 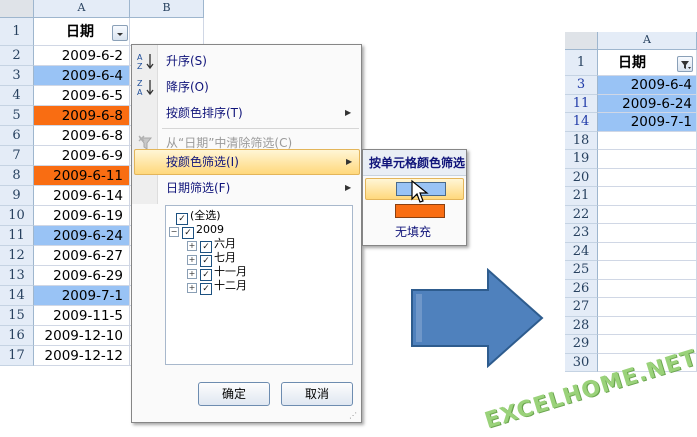 What do you see at coordinates (581, 288) in the screenshot?
I see `right-row-header: 26` at bounding box center [581, 288].